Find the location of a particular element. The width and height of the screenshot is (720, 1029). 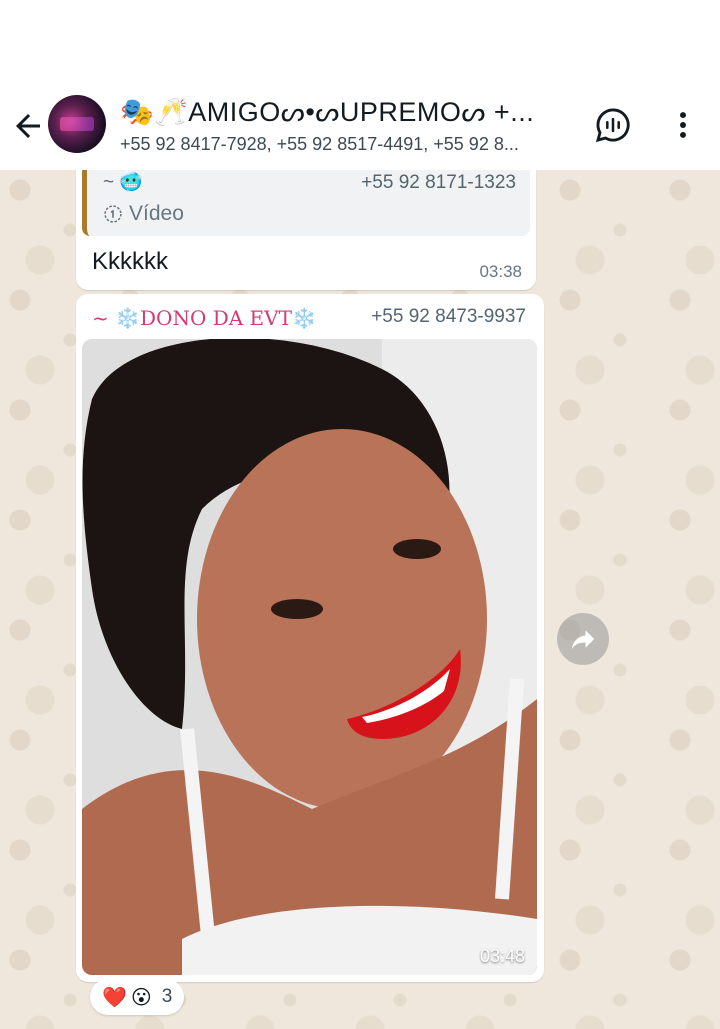

message-reactions: ❤️ 😮 3 is located at coordinates (137, 997).